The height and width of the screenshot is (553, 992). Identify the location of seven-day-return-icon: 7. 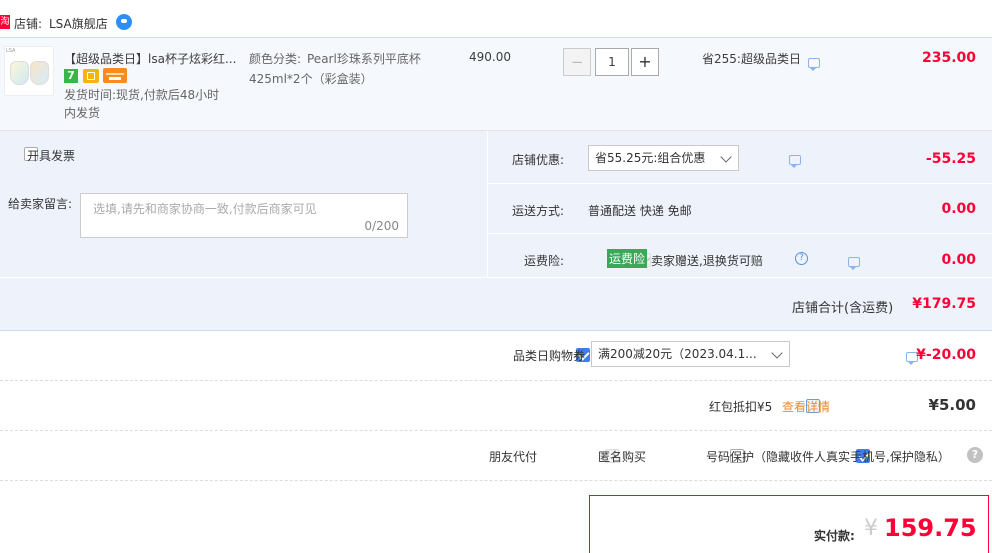
(71, 76).